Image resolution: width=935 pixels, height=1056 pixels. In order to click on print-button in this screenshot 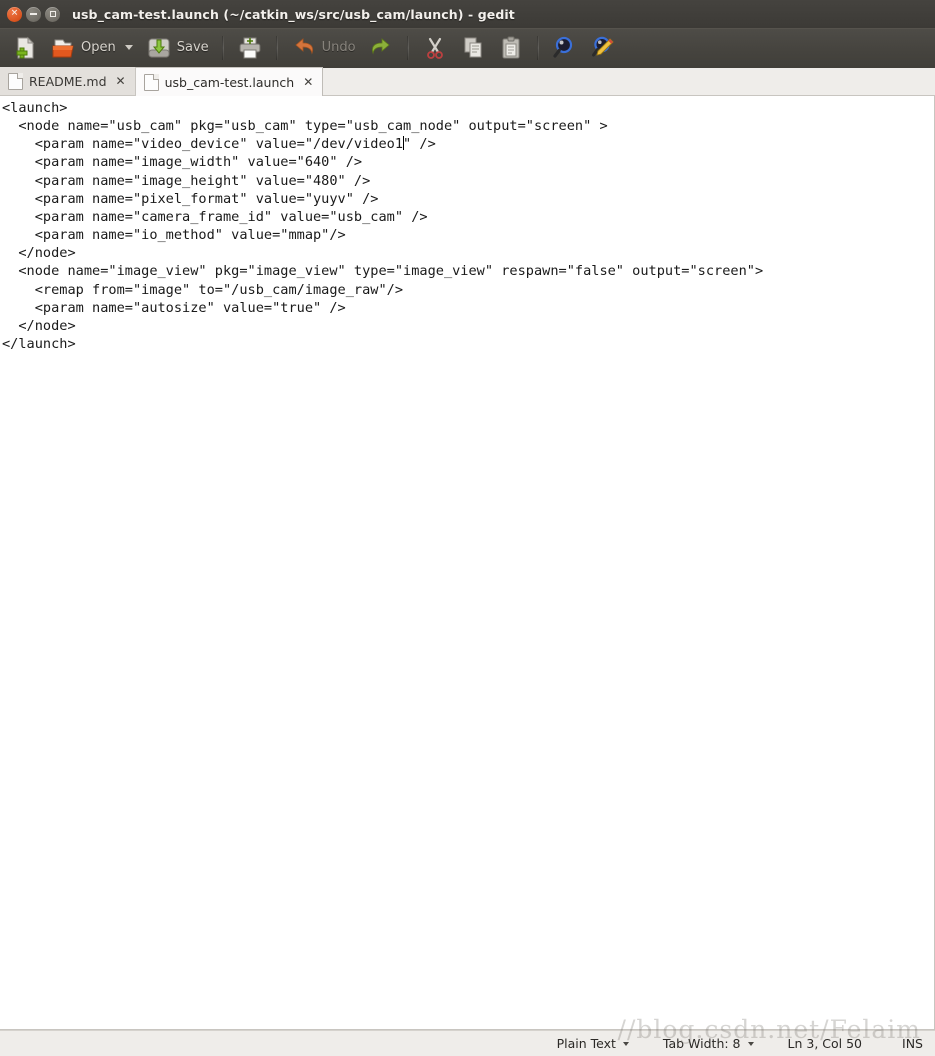, I will do `click(250, 48)`.